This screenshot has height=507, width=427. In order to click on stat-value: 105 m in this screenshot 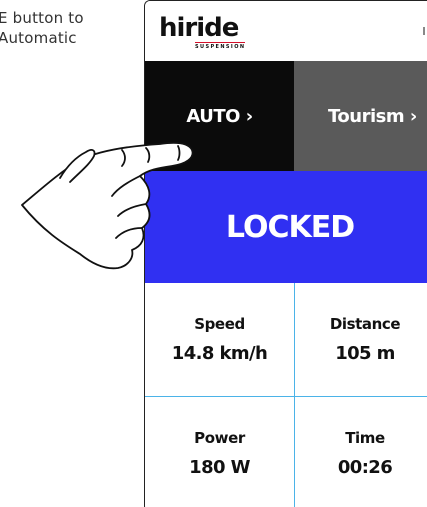, I will do `click(365, 353)`.